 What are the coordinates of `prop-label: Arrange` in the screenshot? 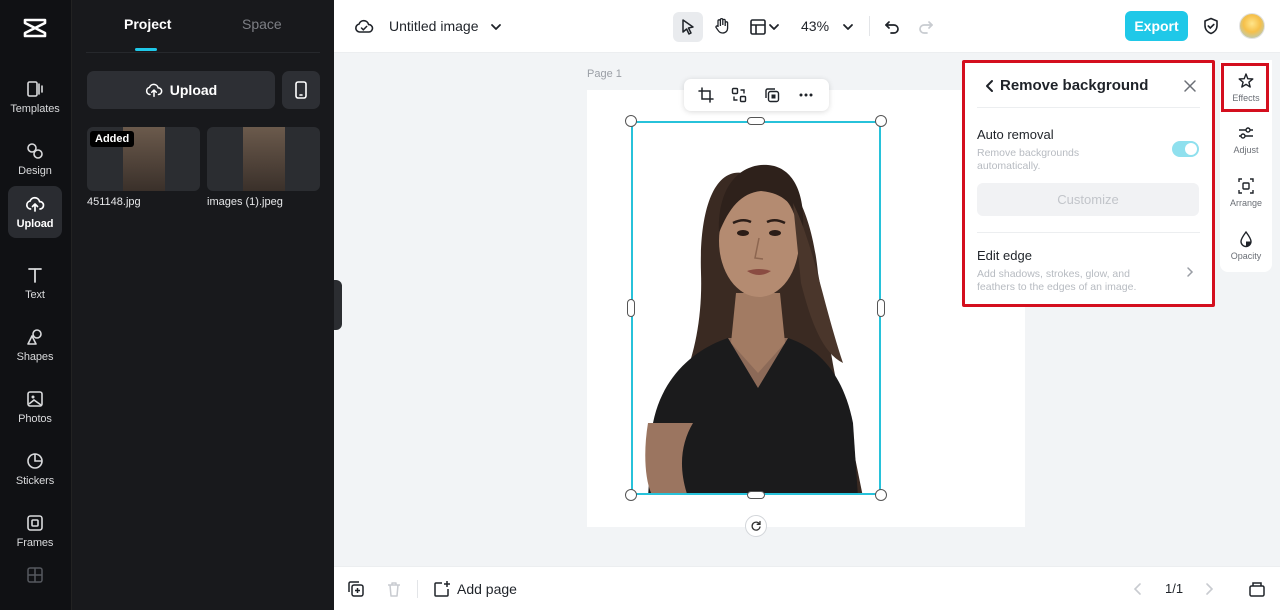 It's located at (1246, 203).